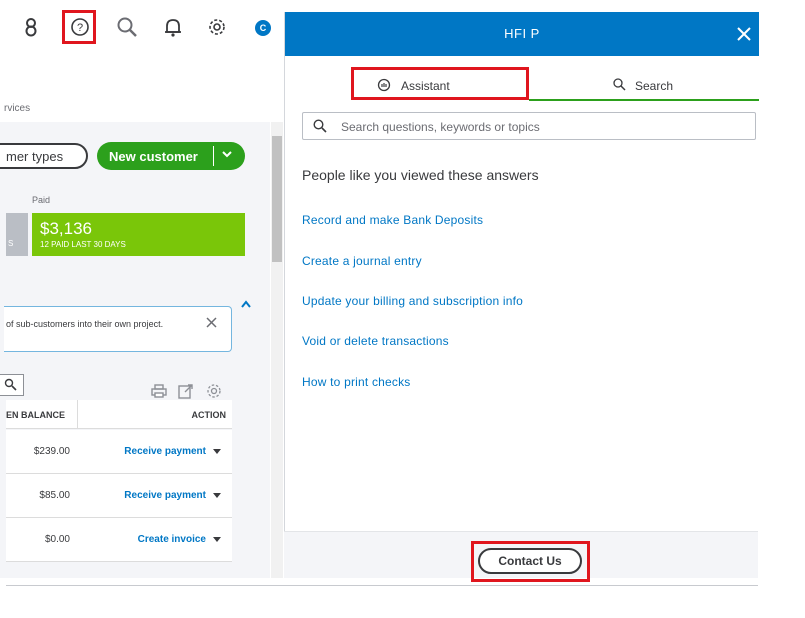  What do you see at coordinates (41, 200) in the screenshot?
I see `paid-label: Paid` at bounding box center [41, 200].